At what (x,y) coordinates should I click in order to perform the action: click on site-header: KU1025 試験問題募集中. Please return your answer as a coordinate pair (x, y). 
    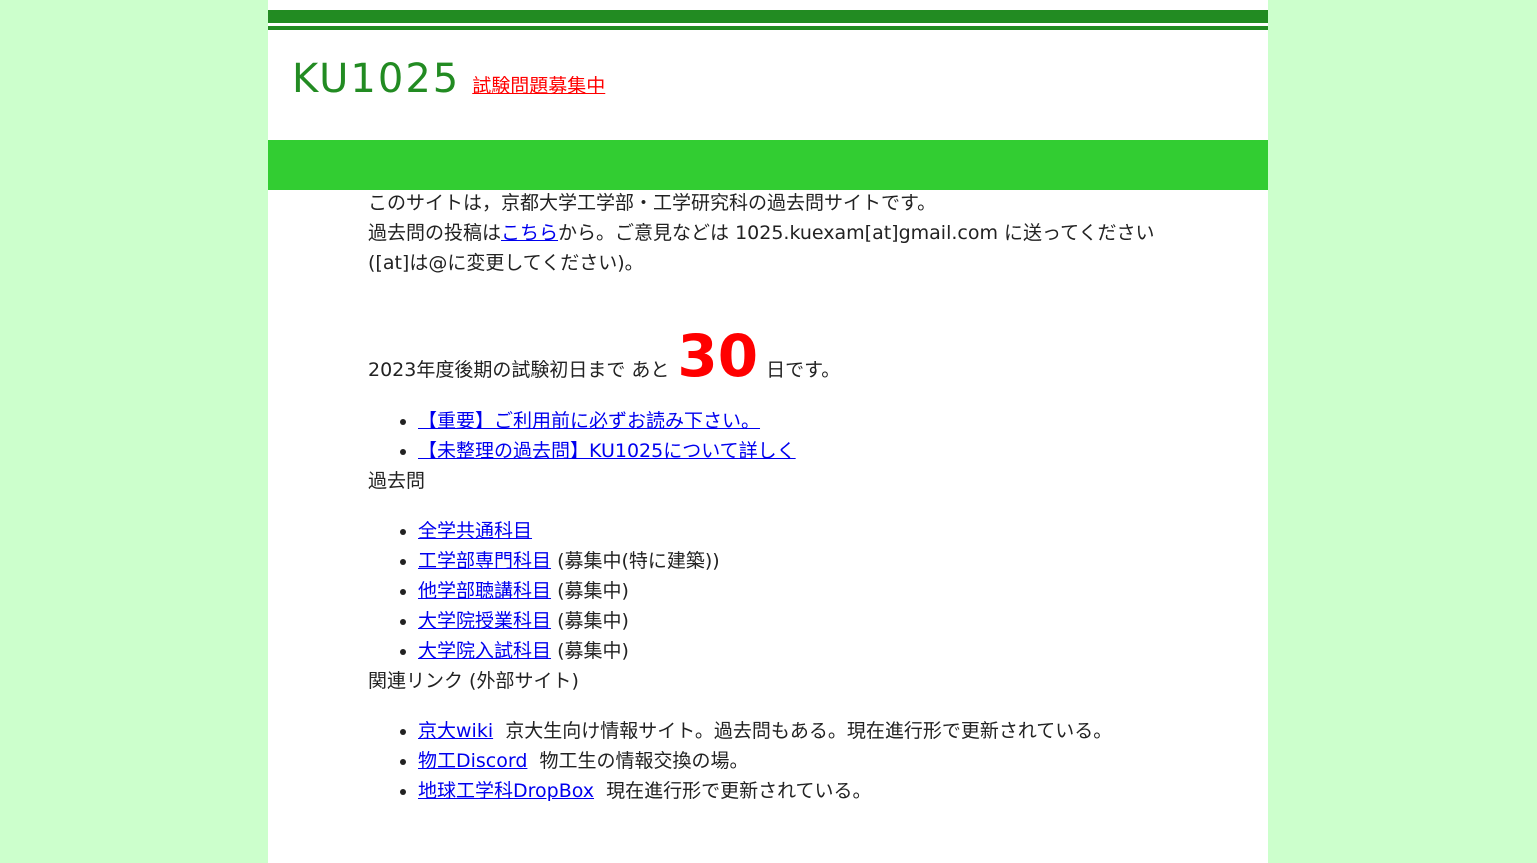
    Looking at the image, I should click on (448, 83).